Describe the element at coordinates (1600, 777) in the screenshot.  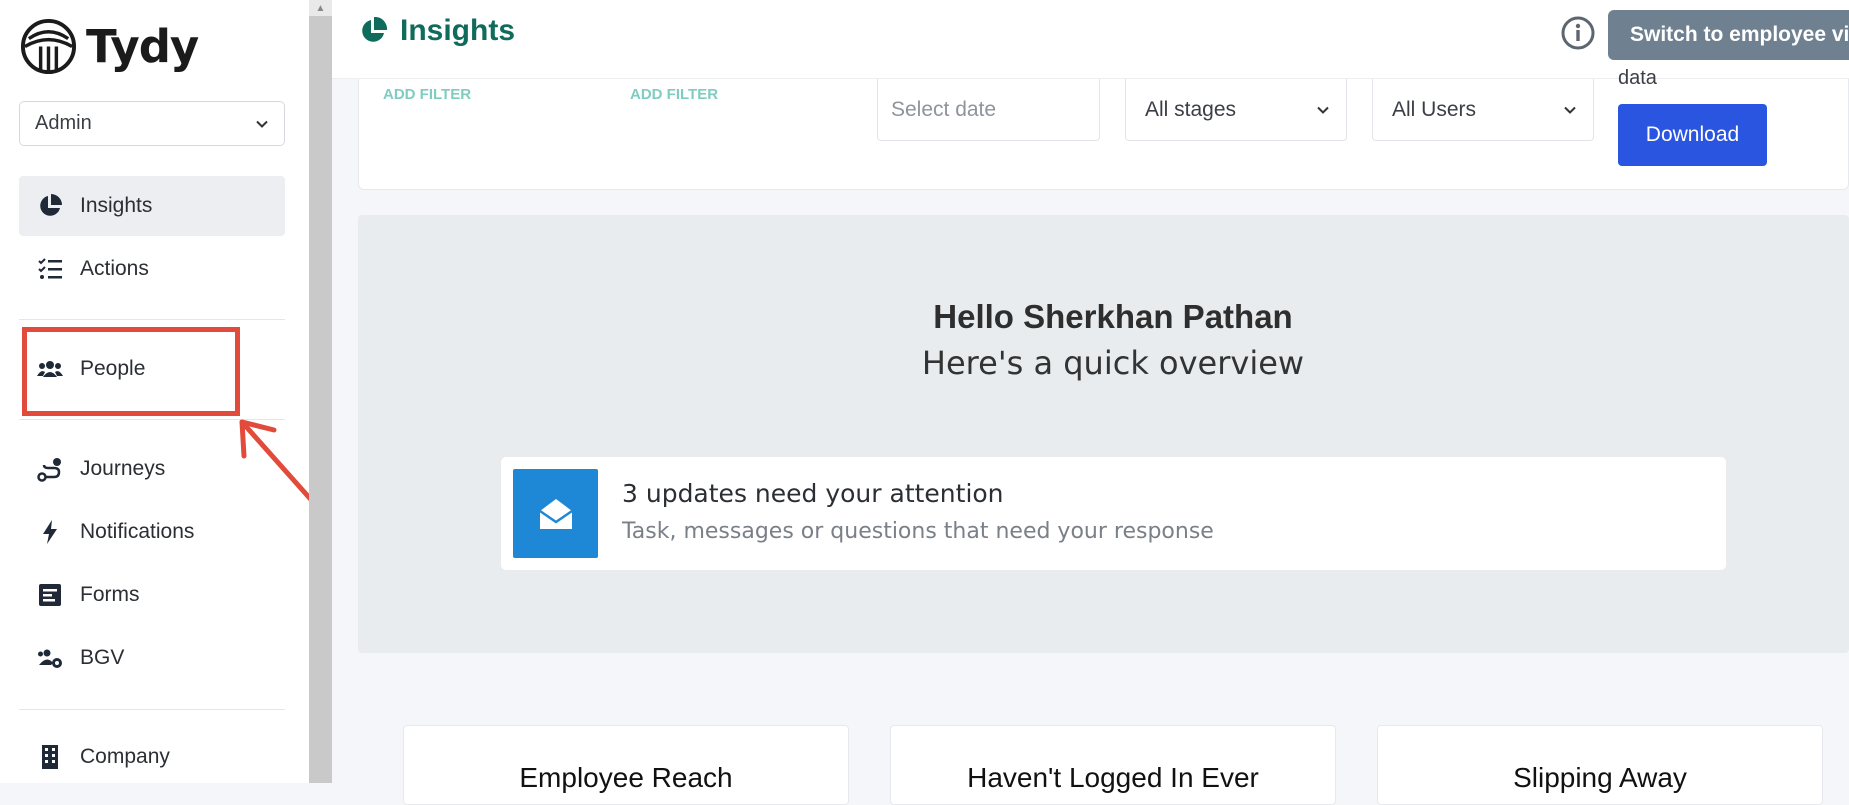
I see `stat-card-title: Slipping Away` at that location.